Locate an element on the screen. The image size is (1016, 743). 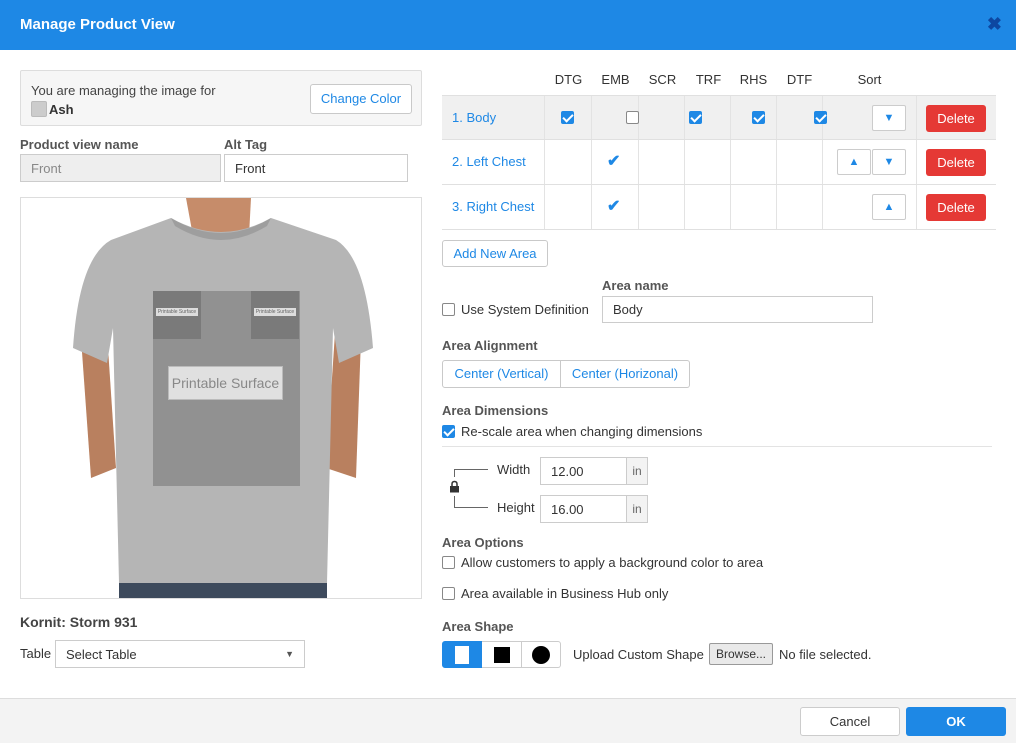
shape-button-group is located at coordinates (501, 654).